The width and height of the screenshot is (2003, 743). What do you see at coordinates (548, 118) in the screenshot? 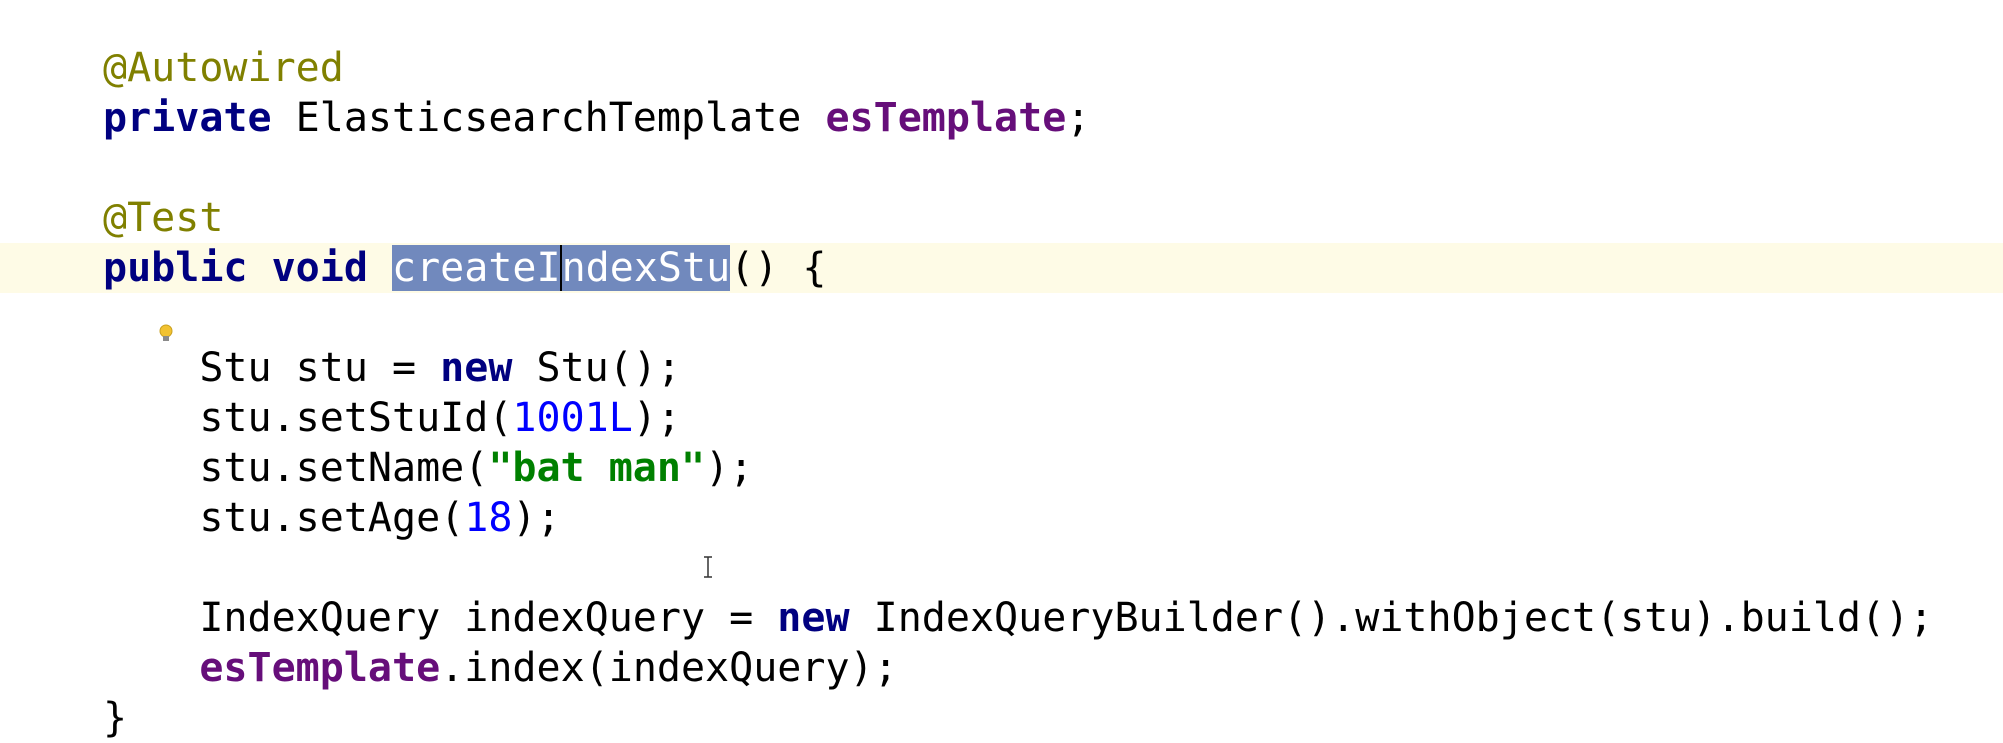
I see `code-token: ElasticsearchTemplate` at bounding box center [548, 118].